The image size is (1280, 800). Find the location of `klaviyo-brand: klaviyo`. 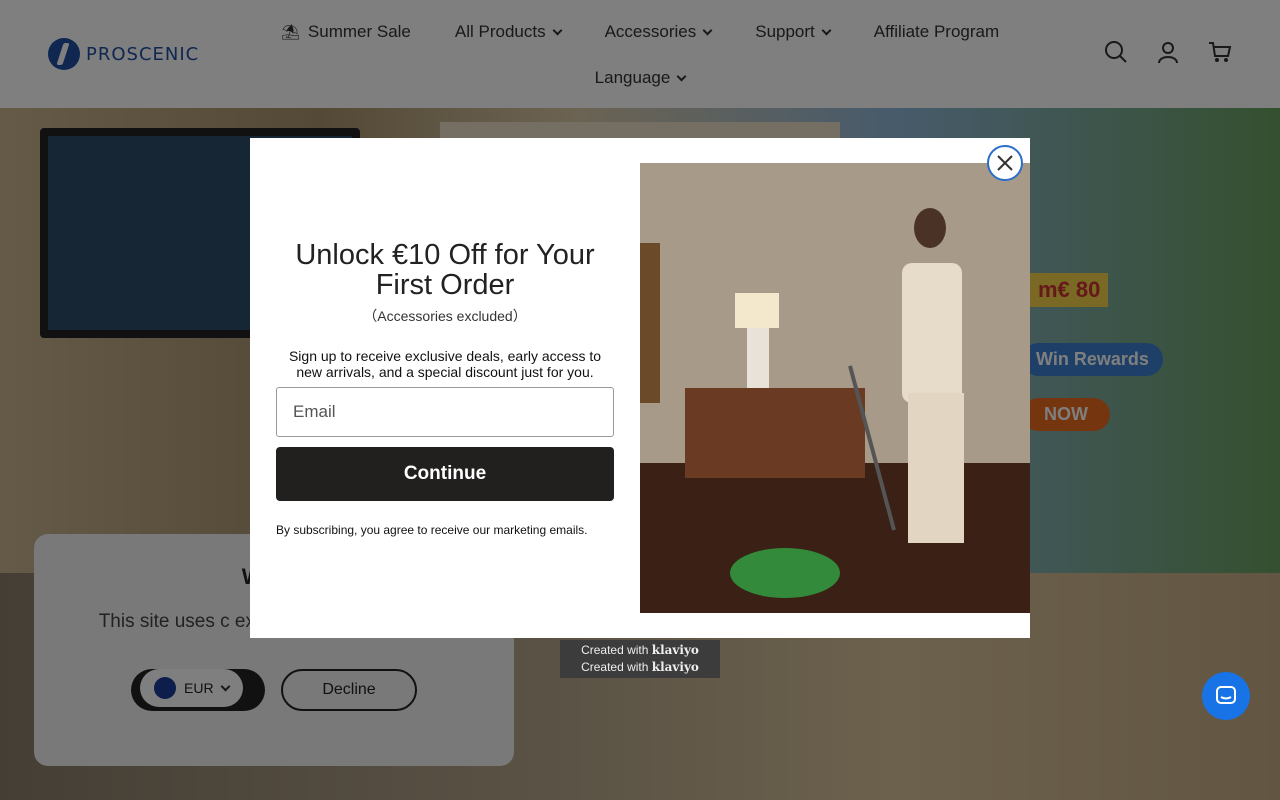

klaviyo-brand: klaviyo is located at coordinates (675, 650).